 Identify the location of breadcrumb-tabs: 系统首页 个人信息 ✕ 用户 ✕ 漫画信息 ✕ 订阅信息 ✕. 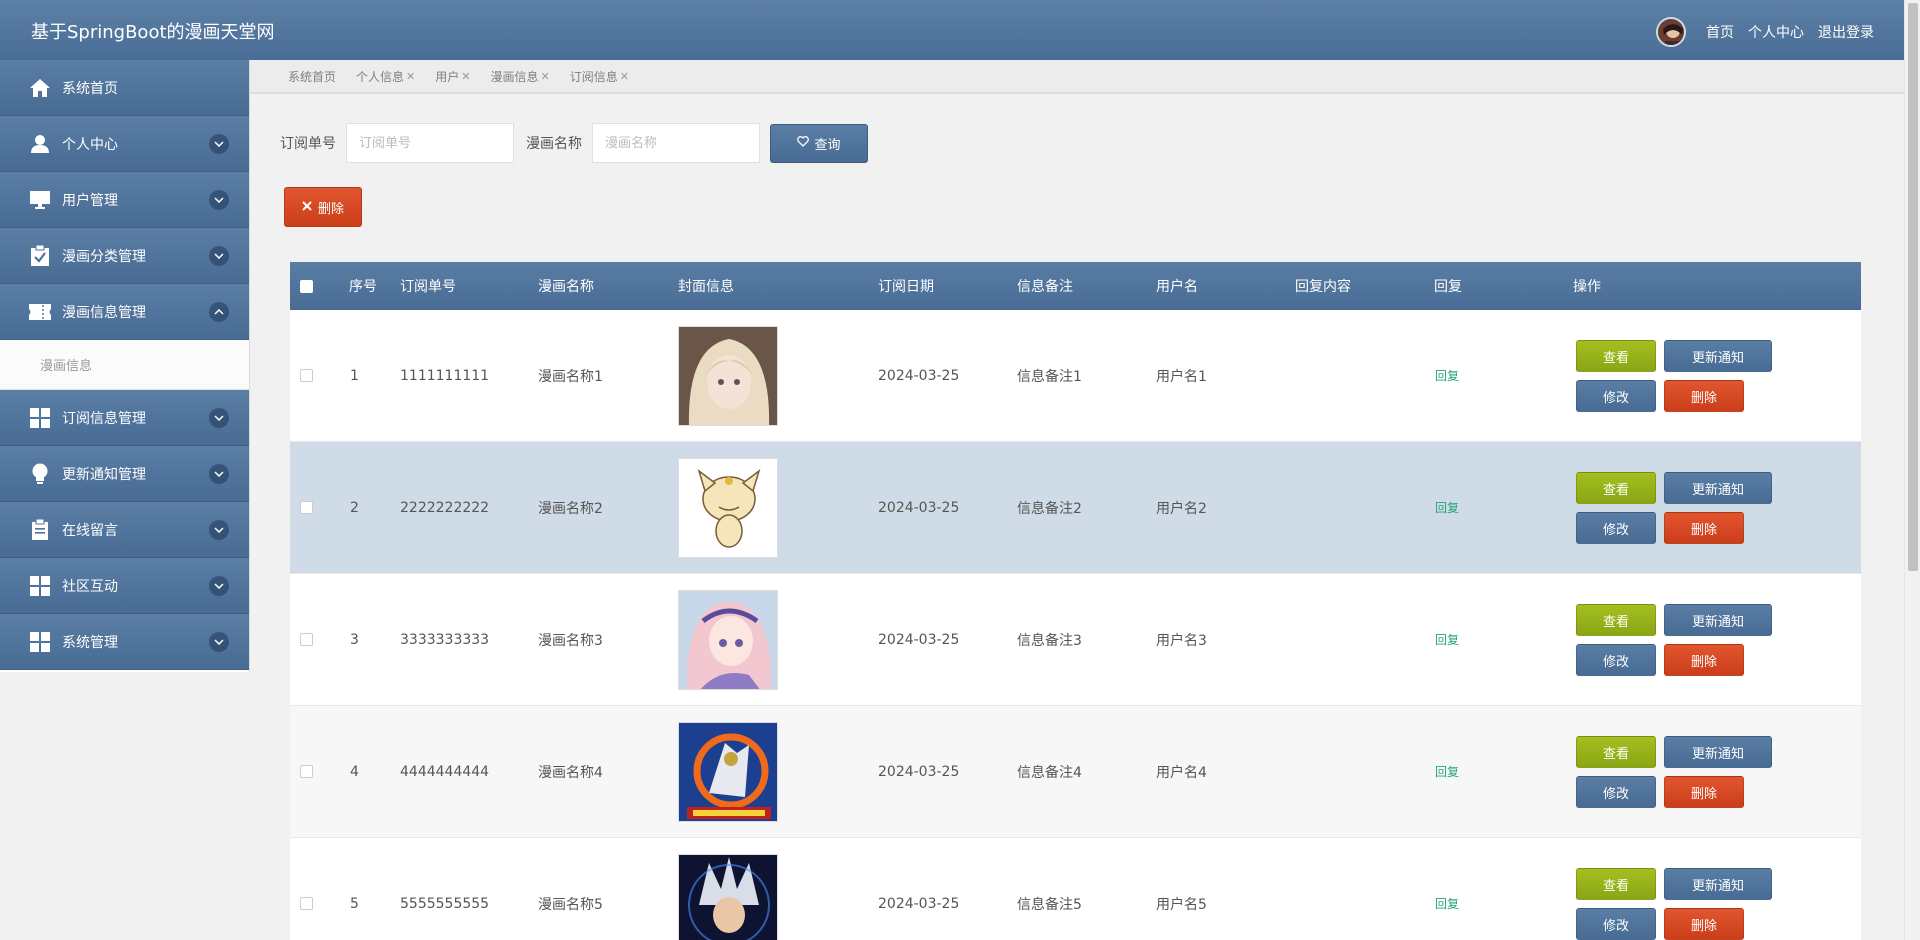
(1077, 77).